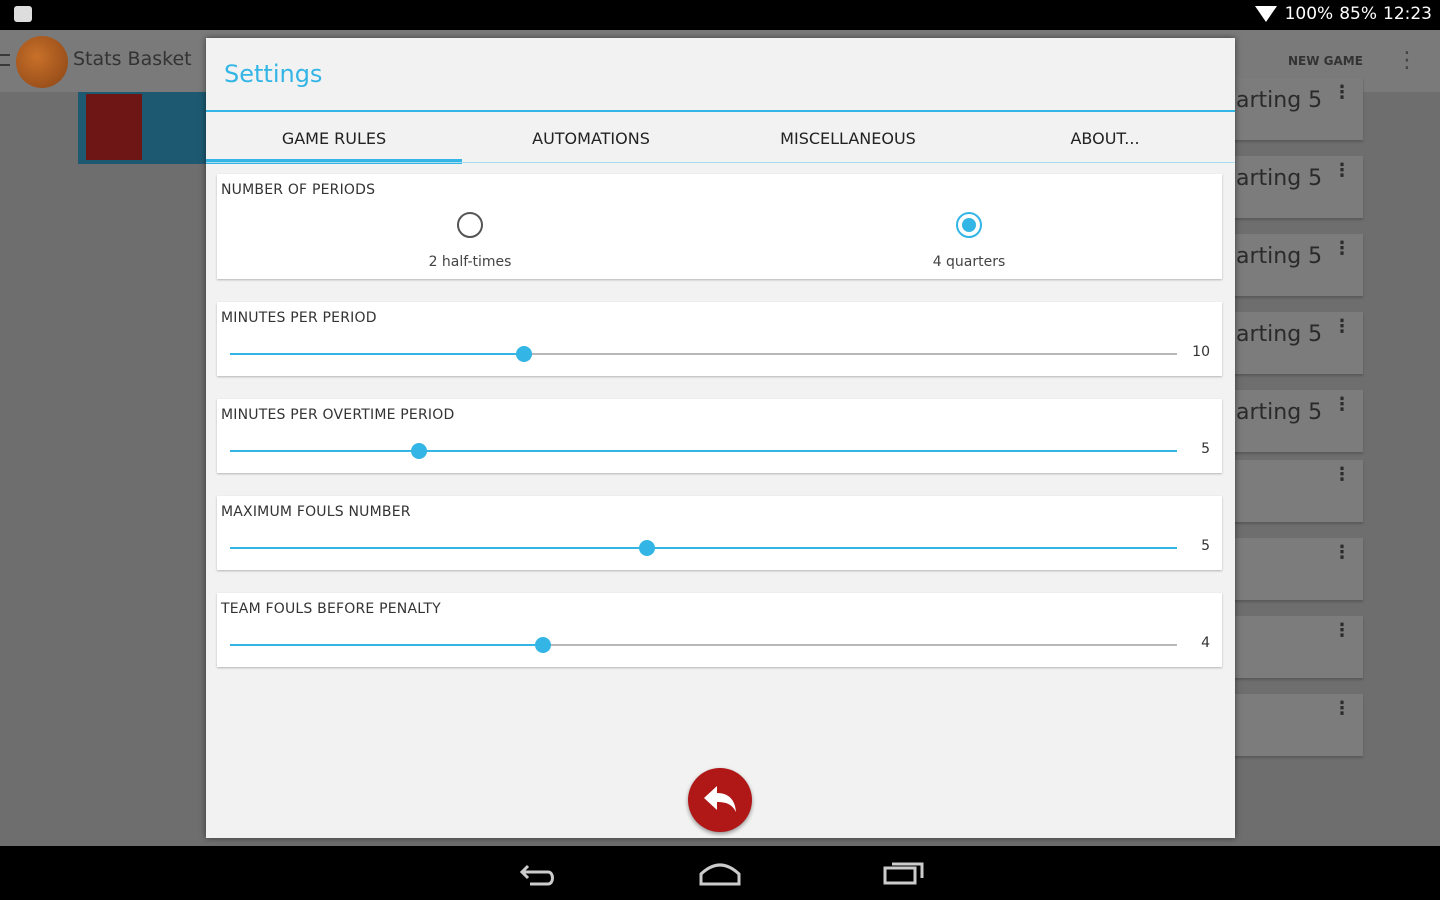  Describe the element at coordinates (719, 533) in the screenshot. I see `slider-card: MAXIMUM FOULS NUMBER 5` at that location.